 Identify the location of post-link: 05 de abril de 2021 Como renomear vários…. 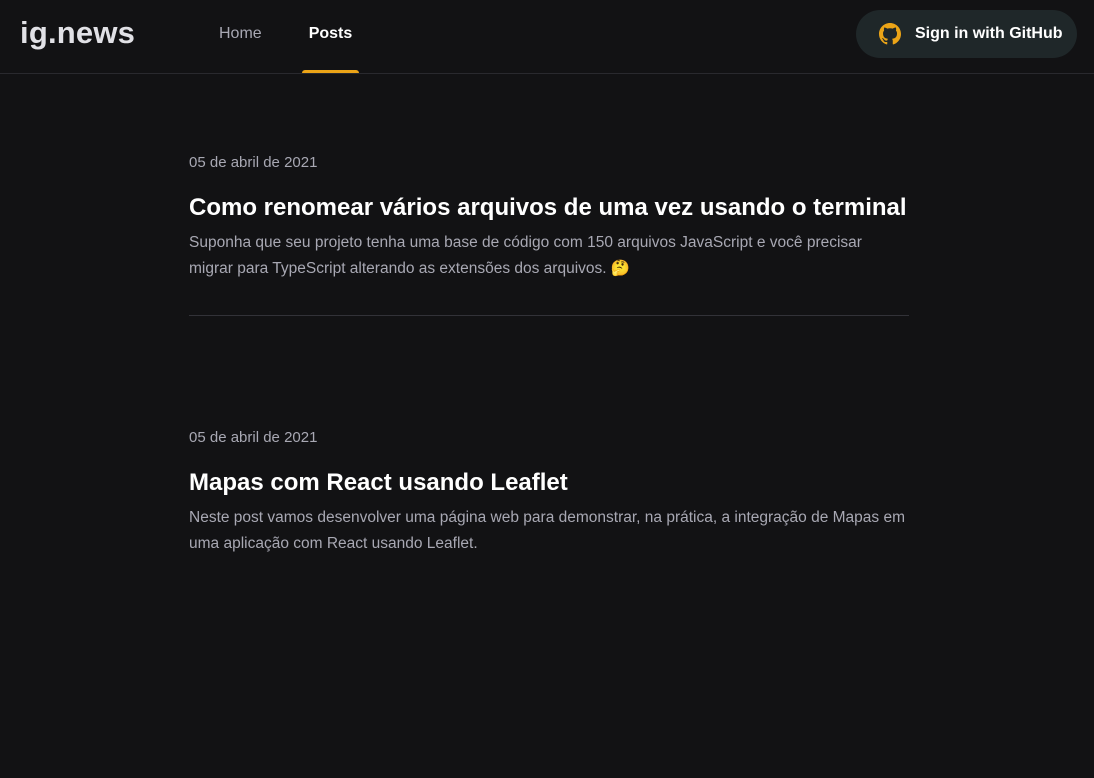
(549, 218).